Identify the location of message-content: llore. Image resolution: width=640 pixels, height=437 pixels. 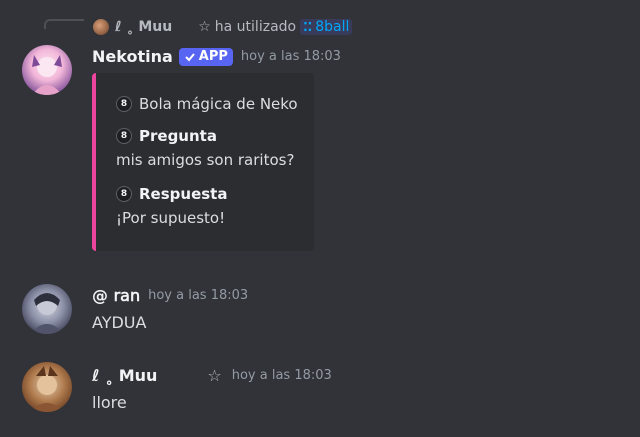
(109, 402).